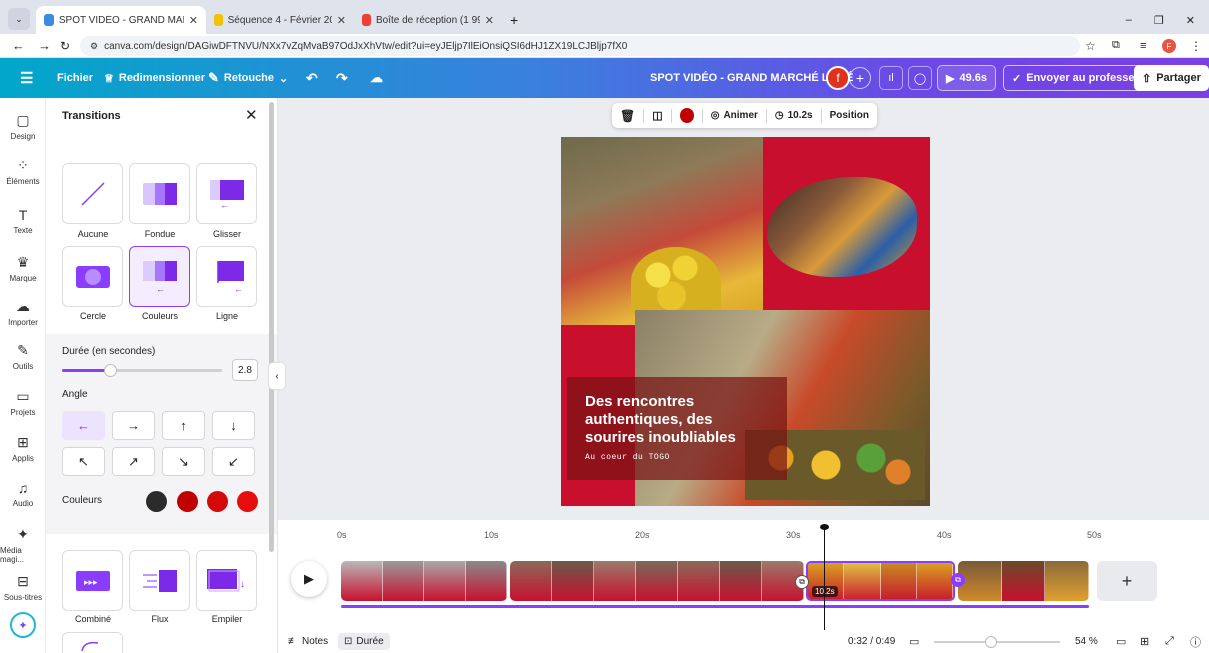 The image size is (1209, 653). Describe the element at coordinates (271, 327) in the screenshot. I see `panel-scrollbar` at that location.